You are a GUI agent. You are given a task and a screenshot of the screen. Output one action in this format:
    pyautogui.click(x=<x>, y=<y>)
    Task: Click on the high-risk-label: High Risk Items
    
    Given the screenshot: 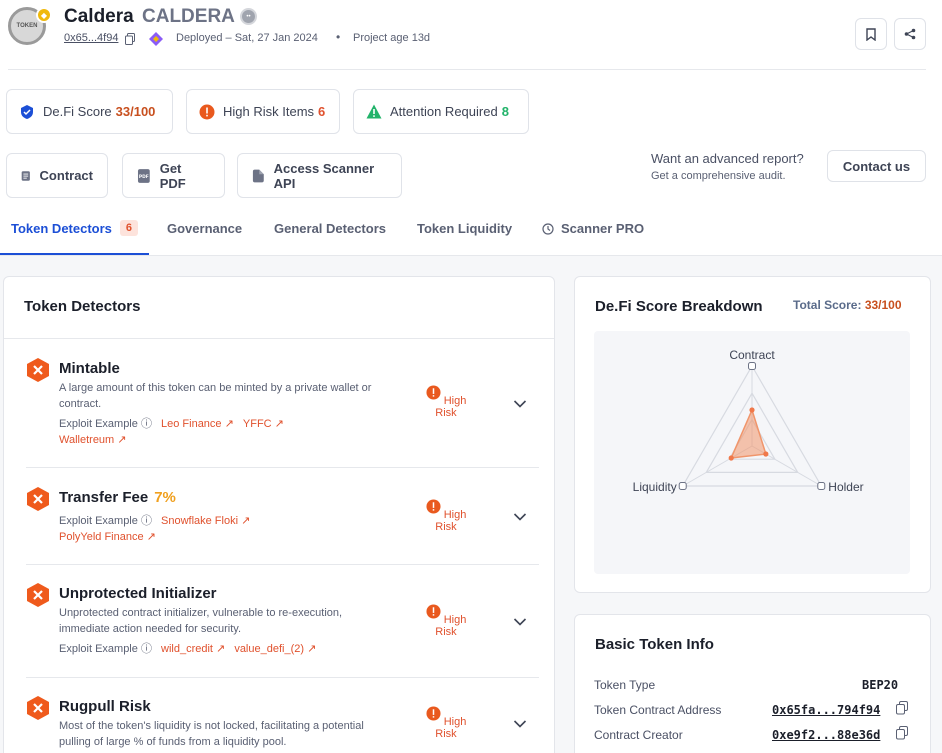 What is the action you would take?
    pyautogui.click(x=269, y=111)
    